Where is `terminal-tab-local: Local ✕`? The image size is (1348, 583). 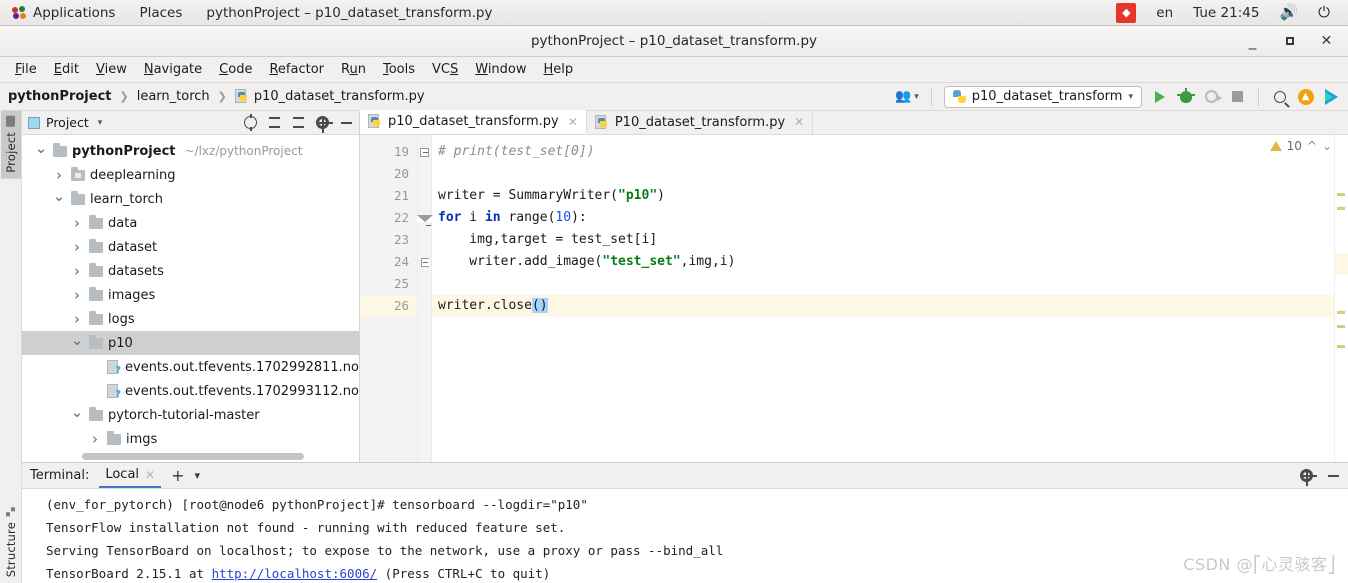
terminal-tab-local: Local ✕ is located at coordinates (130, 475).